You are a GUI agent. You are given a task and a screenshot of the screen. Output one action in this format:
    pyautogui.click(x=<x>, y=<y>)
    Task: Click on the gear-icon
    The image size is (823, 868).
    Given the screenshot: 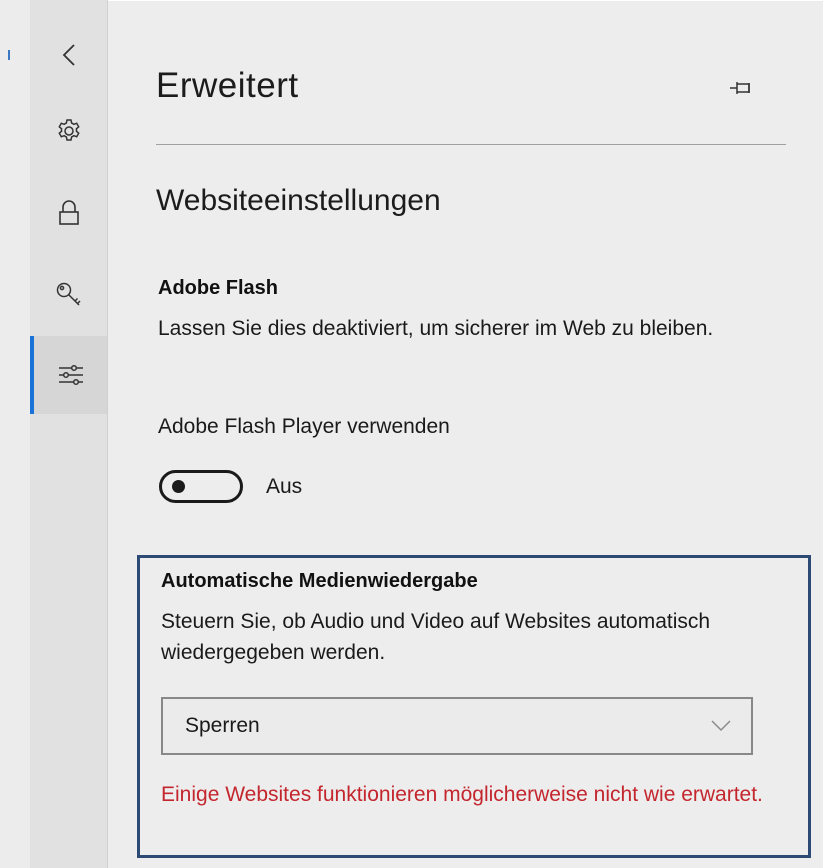 What is the action you would take?
    pyautogui.click(x=68, y=130)
    